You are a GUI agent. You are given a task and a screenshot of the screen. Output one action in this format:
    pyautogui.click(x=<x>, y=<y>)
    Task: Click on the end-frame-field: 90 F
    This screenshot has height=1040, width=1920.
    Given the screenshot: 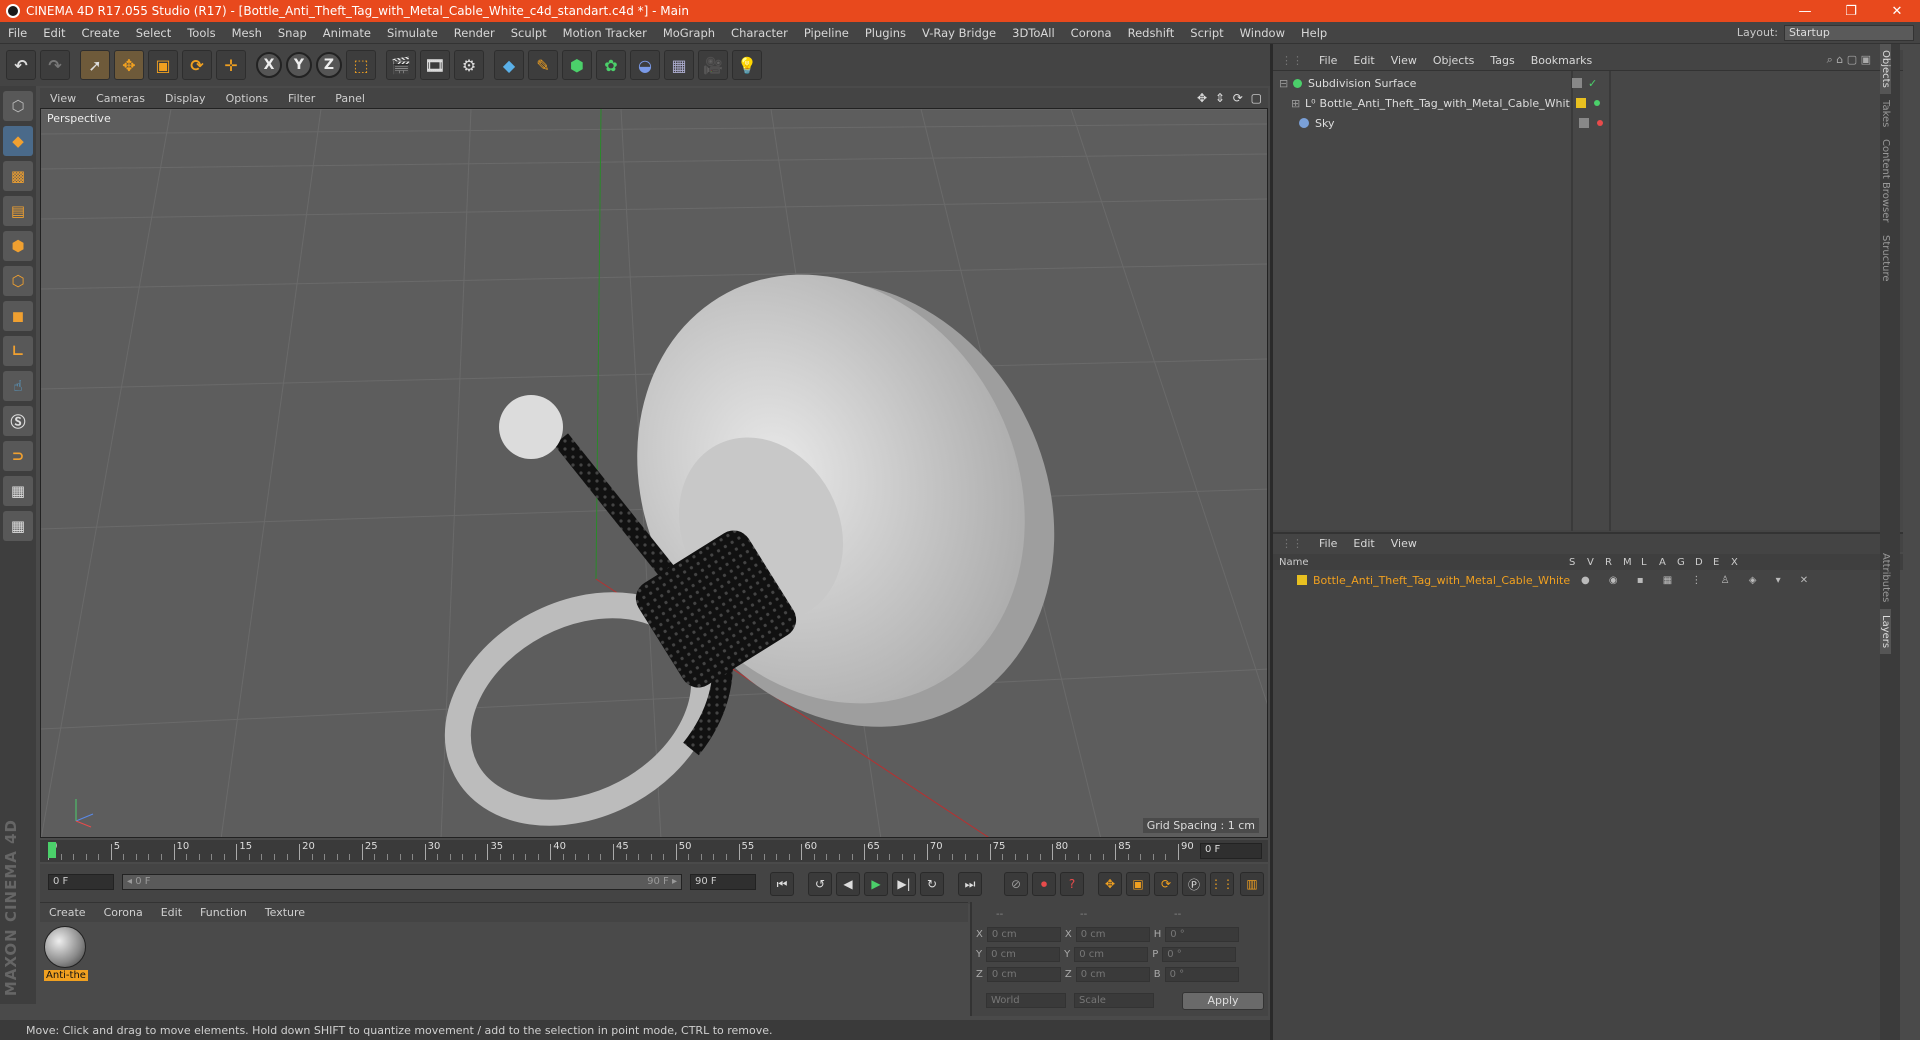 What is the action you would take?
    pyautogui.click(x=723, y=882)
    